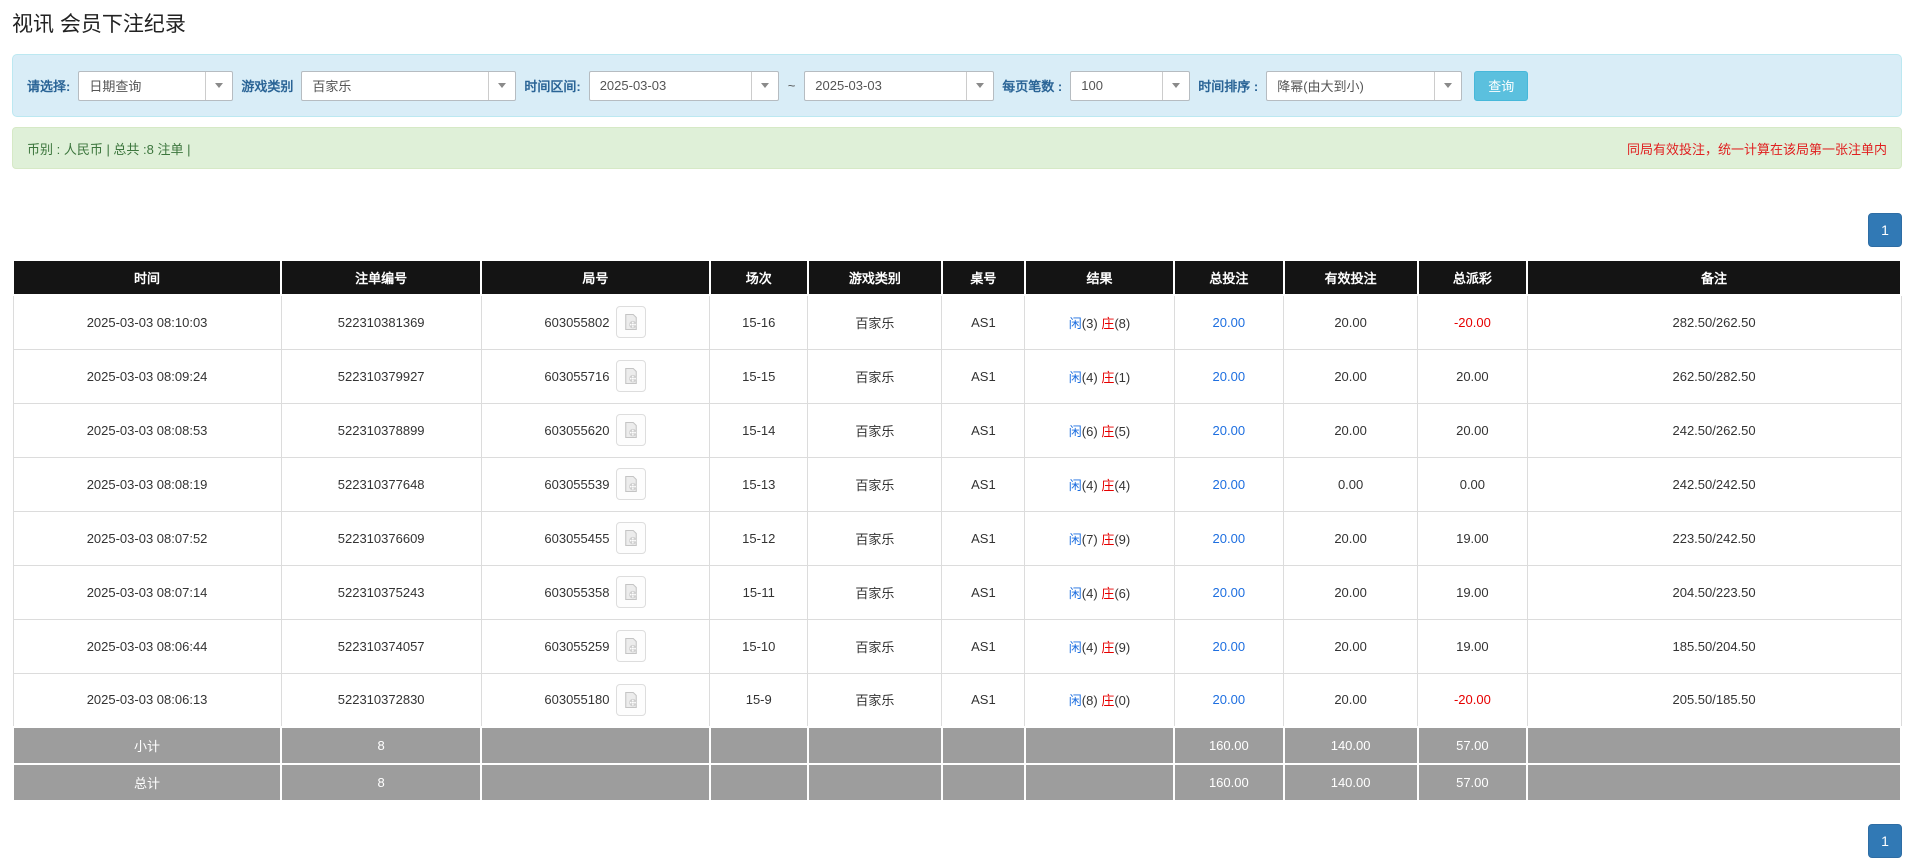 Image resolution: width=1914 pixels, height=858 pixels. I want to click on bet-time: 2025-03-03 08:09:24, so click(147, 376).